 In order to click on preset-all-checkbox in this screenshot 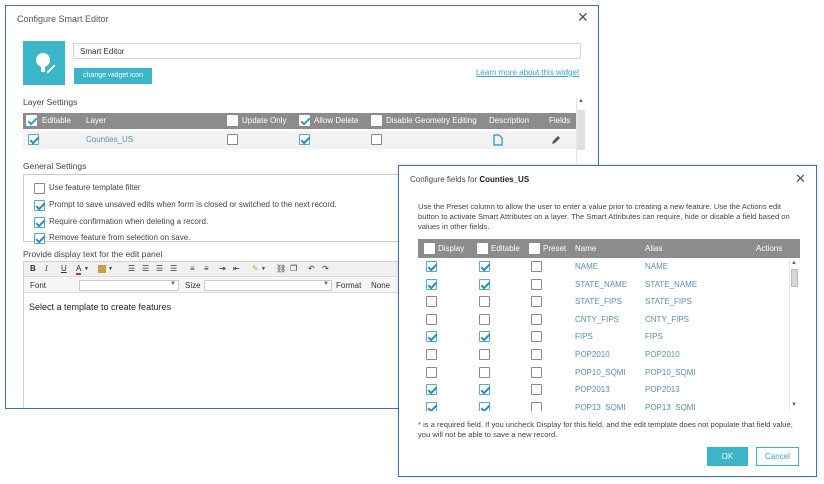, I will do `click(534, 248)`.